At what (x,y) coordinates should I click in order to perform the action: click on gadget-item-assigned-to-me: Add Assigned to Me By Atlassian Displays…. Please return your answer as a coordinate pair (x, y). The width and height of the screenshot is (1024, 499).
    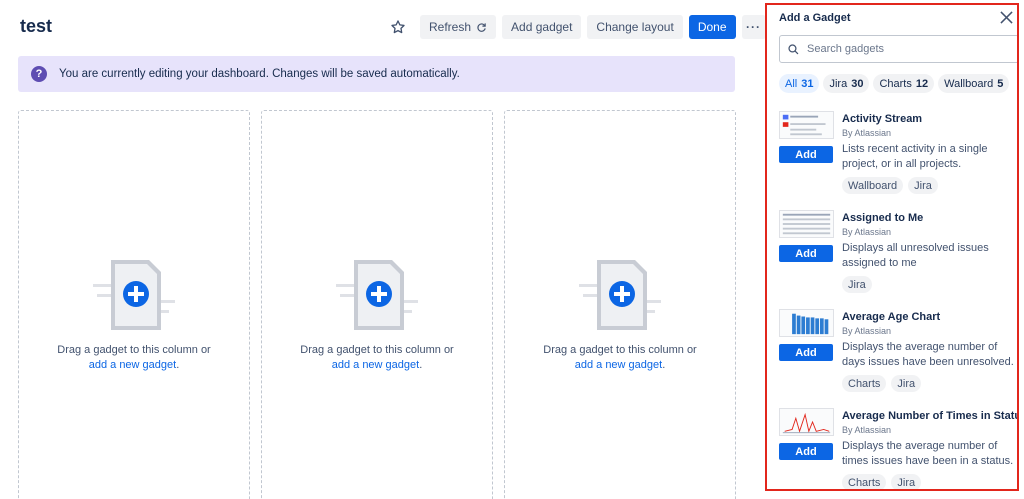
    Looking at the image, I should click on (898, 256).